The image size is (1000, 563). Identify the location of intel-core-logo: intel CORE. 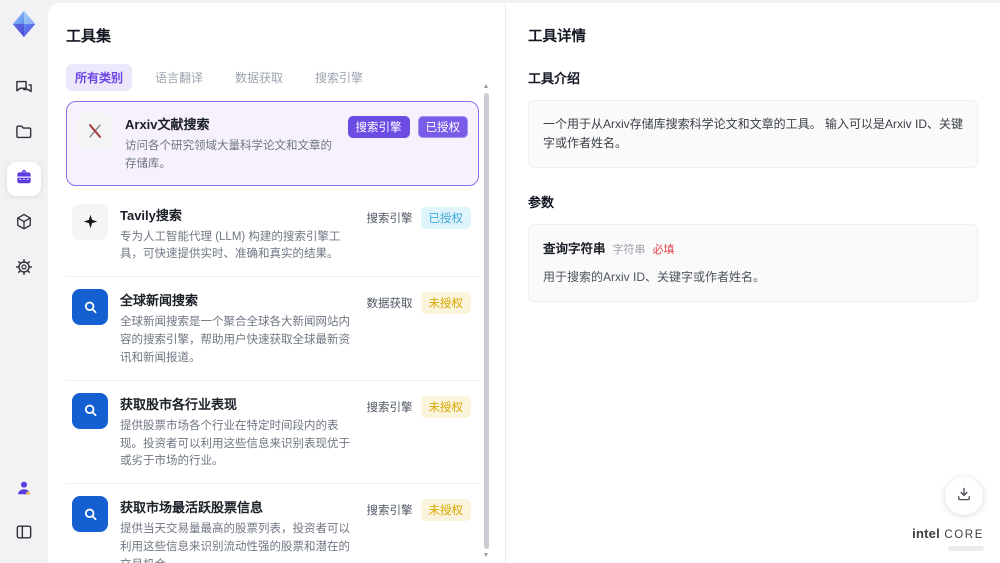
(948, 538).